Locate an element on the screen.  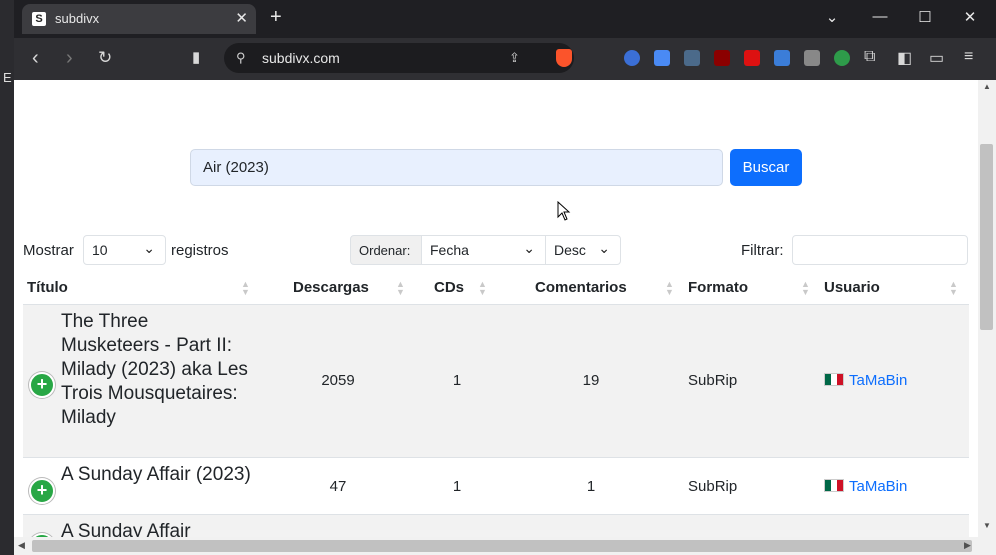
order-direction-select: Desc ⌄ is located at coordinates (583, 250).